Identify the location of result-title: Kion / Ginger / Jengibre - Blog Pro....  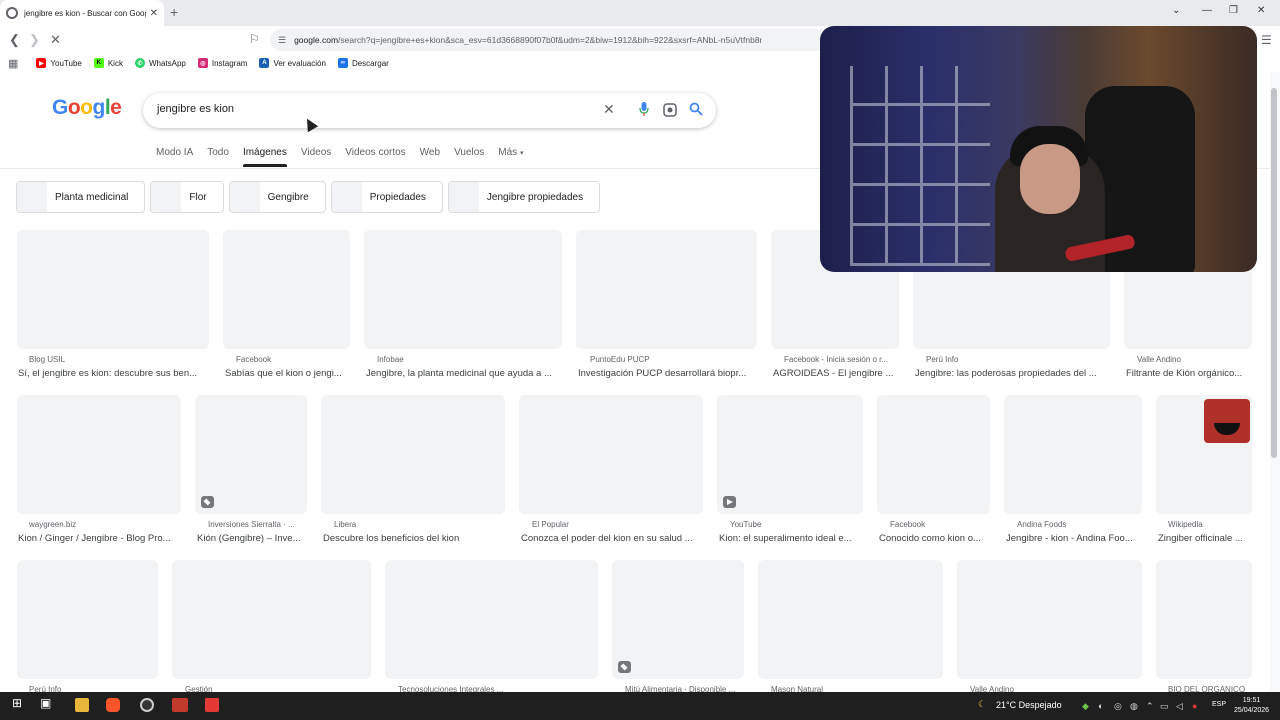
(99, 538).